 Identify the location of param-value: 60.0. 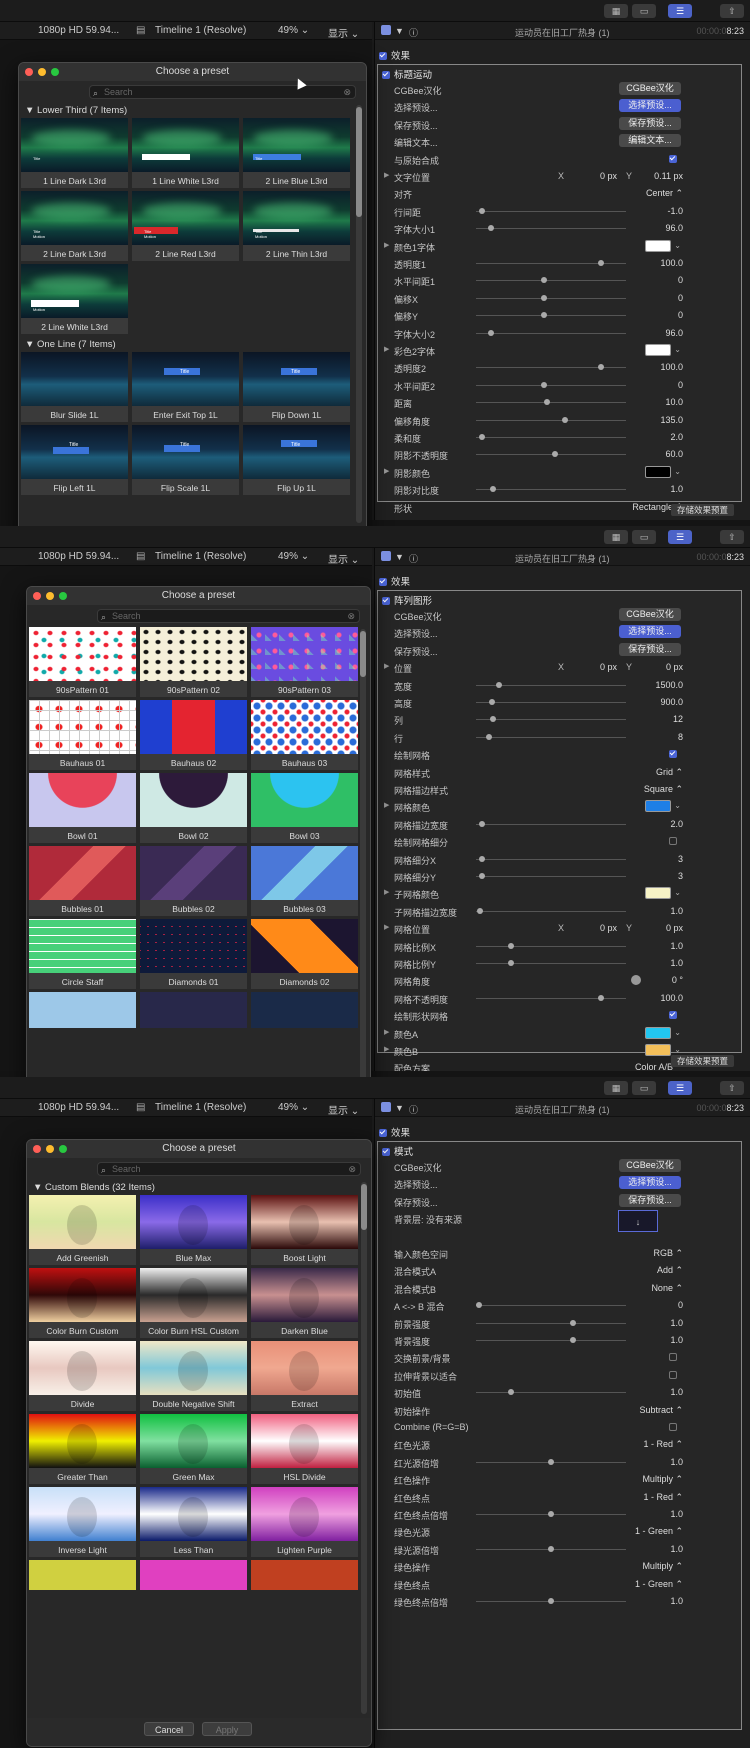
(674, 454).